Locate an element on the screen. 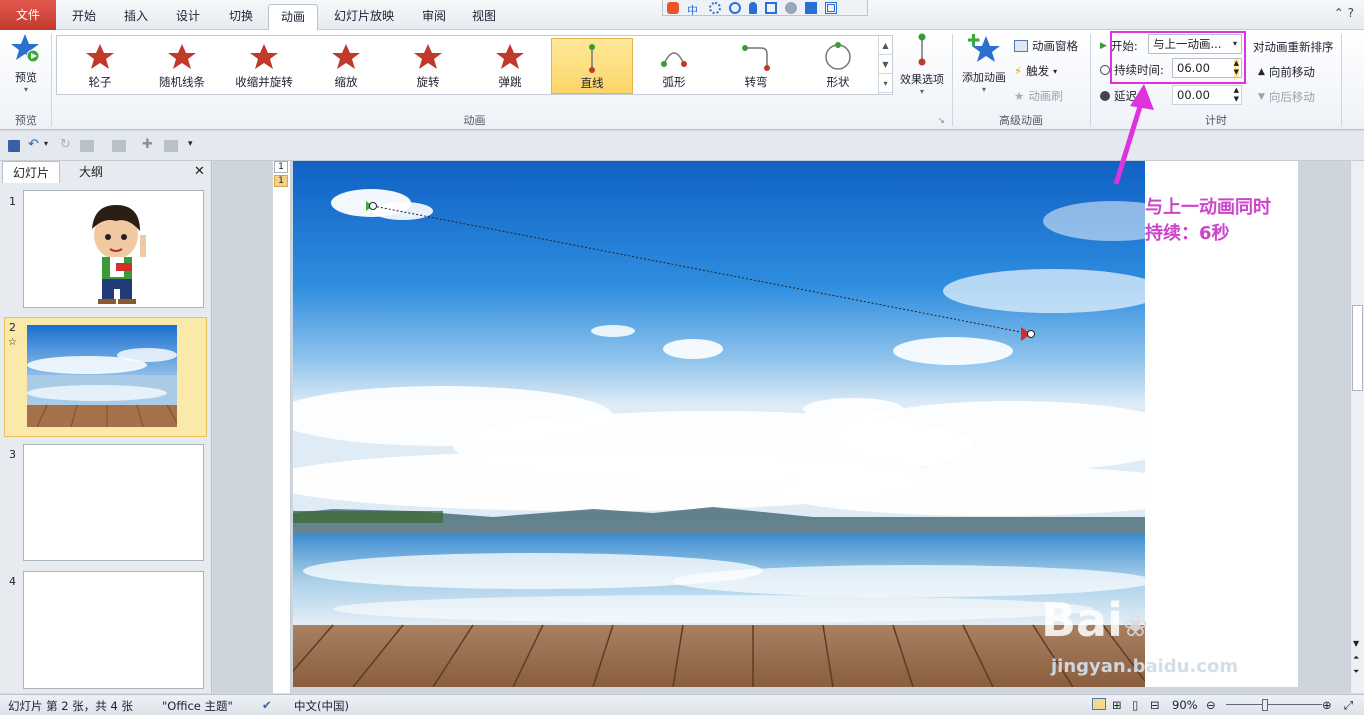  format-icon is located at coordinates (87, 146).